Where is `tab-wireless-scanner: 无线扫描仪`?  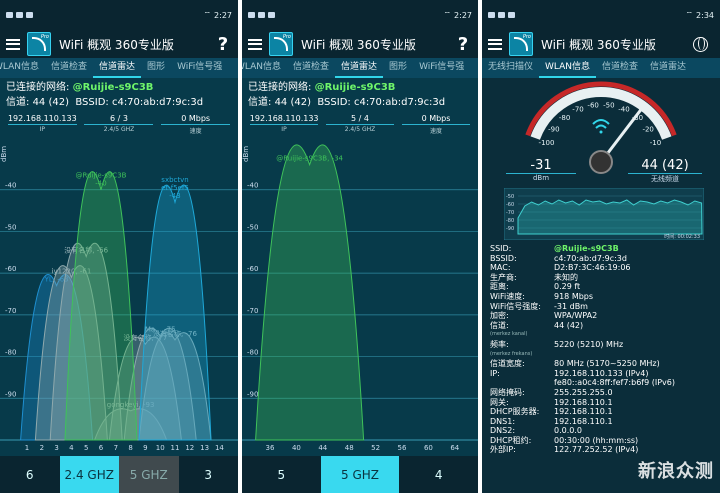
tab-wireless-scanner: 无线扫描仪 is located at coordinates (510, 68).